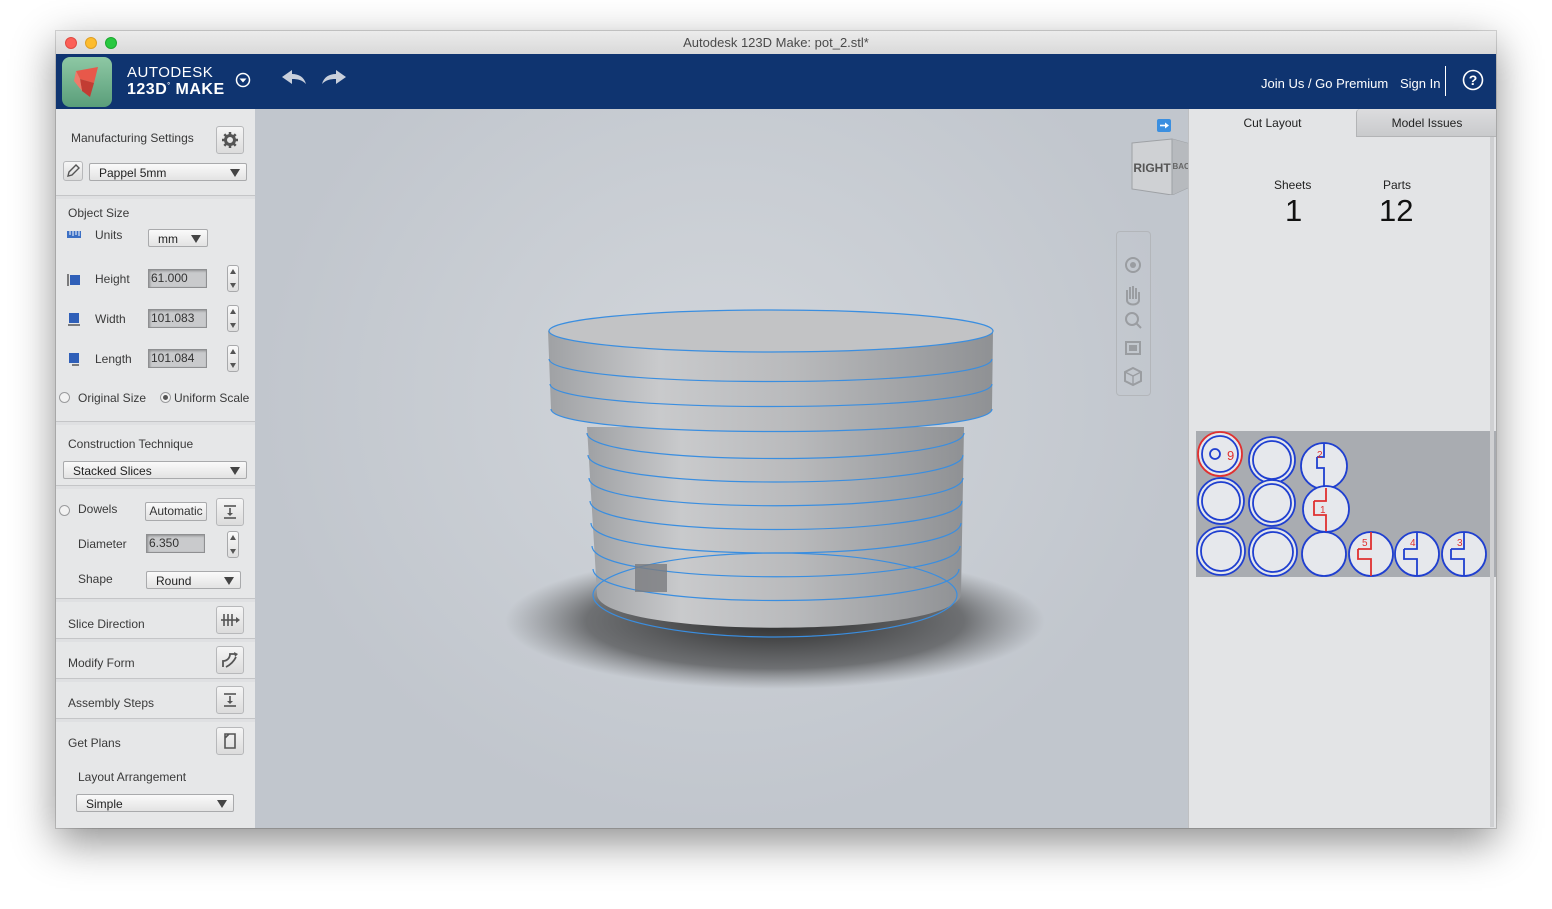  Describe the element at coordinates (155, 455) in the screenshot. I see `construction-technique-section: Construction Technique Stacked Slices` at that location.